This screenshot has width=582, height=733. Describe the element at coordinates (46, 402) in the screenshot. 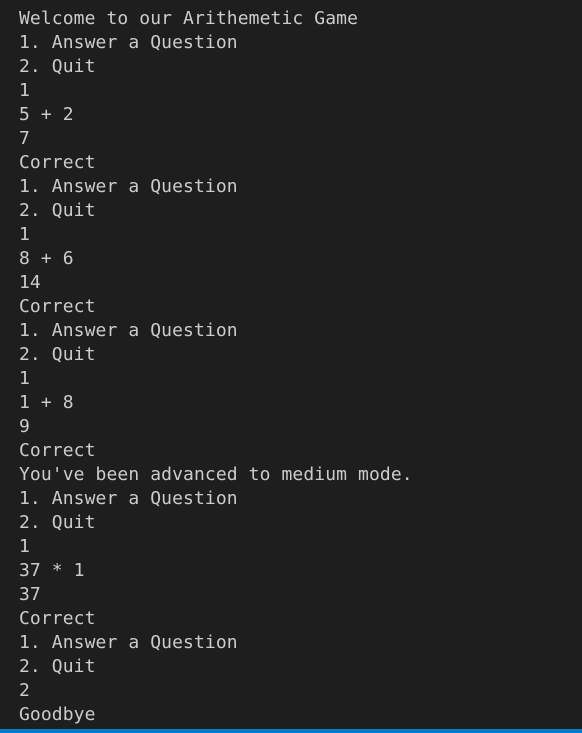

I see `output-line: 1 + 8` at that location.